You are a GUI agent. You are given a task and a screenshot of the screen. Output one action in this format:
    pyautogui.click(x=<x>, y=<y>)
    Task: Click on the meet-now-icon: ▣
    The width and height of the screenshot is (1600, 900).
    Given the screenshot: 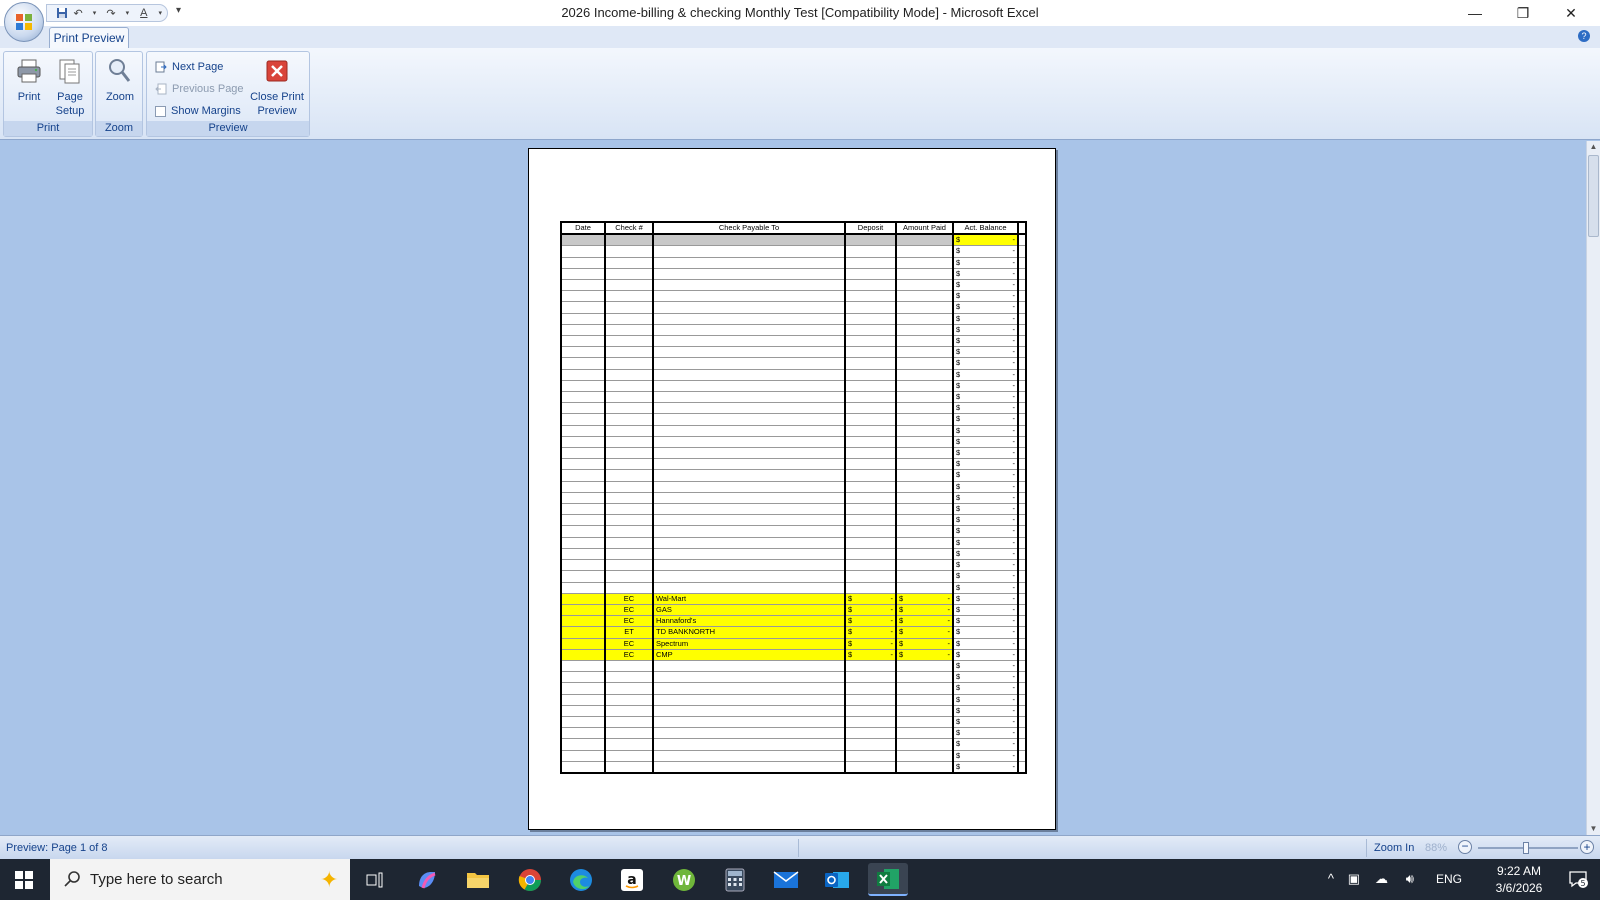 What is the action you would take?
    pyautogui.click(x=1354, y=879)
    